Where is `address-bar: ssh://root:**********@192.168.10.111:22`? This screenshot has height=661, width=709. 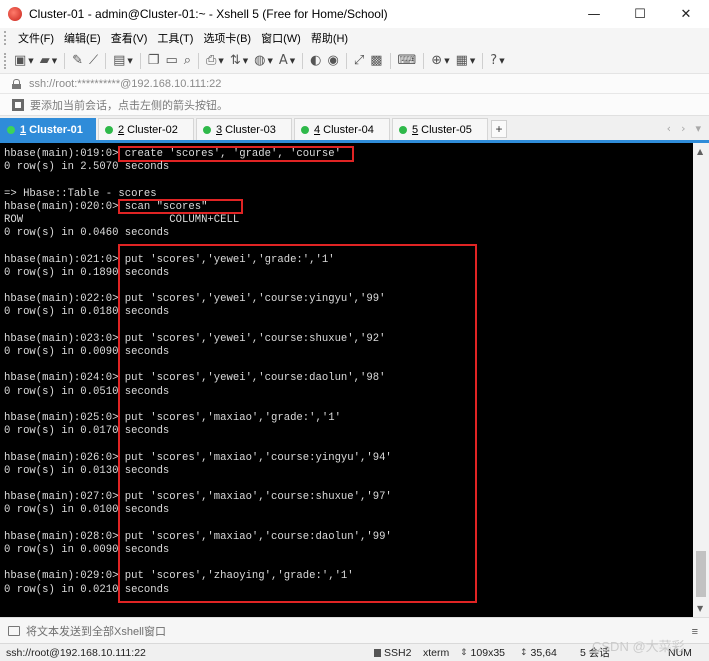
address-bar: ssh://root:**********@192.168.10.111:22 is located at coordinates (354, 84).